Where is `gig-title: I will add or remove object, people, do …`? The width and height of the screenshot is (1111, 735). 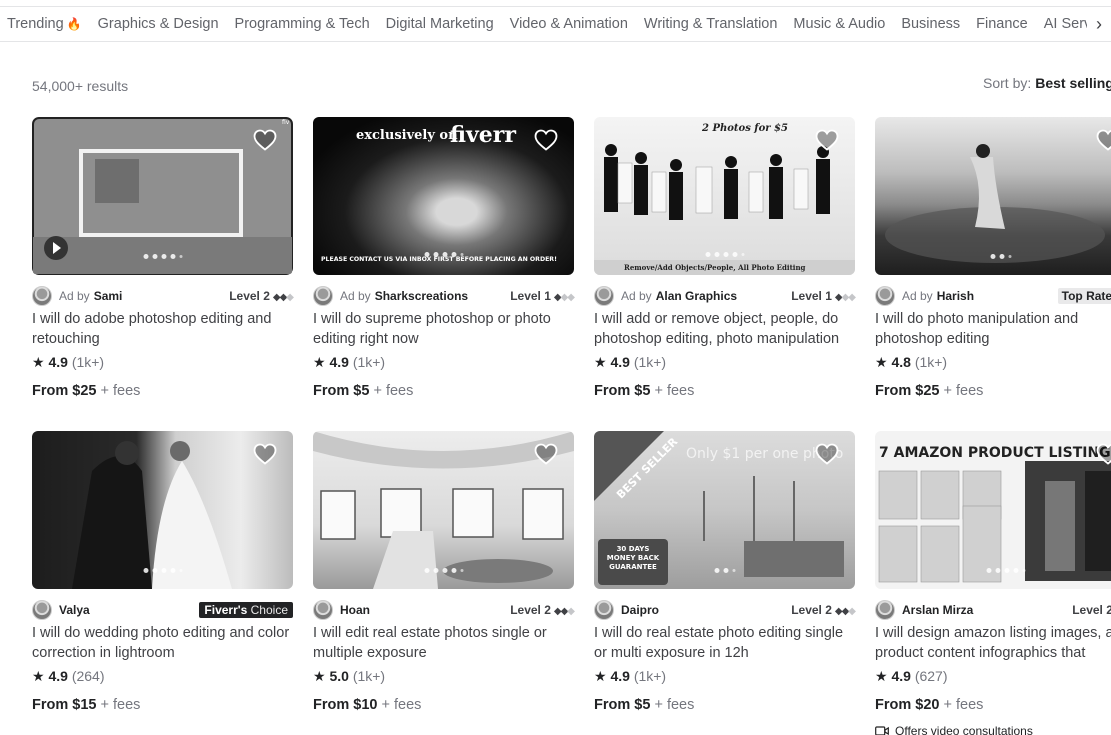 gig-title: I will add or remove object, people, do … is located at coordinates (724, 329).